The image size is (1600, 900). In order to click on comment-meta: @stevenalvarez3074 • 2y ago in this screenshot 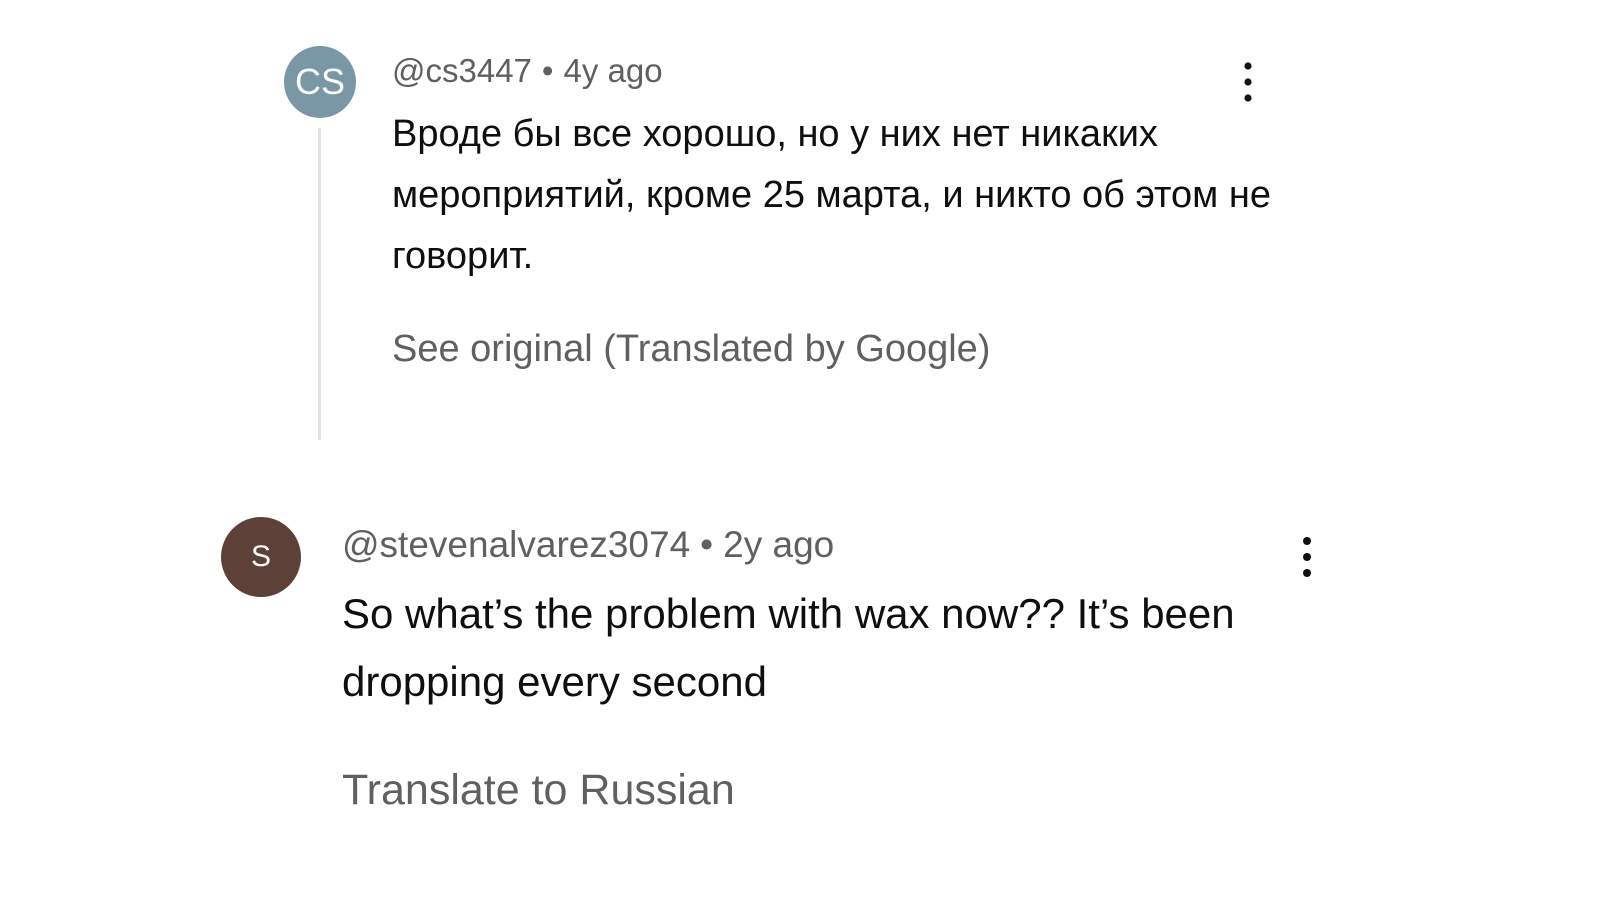, I will do `click(588, 545)`.